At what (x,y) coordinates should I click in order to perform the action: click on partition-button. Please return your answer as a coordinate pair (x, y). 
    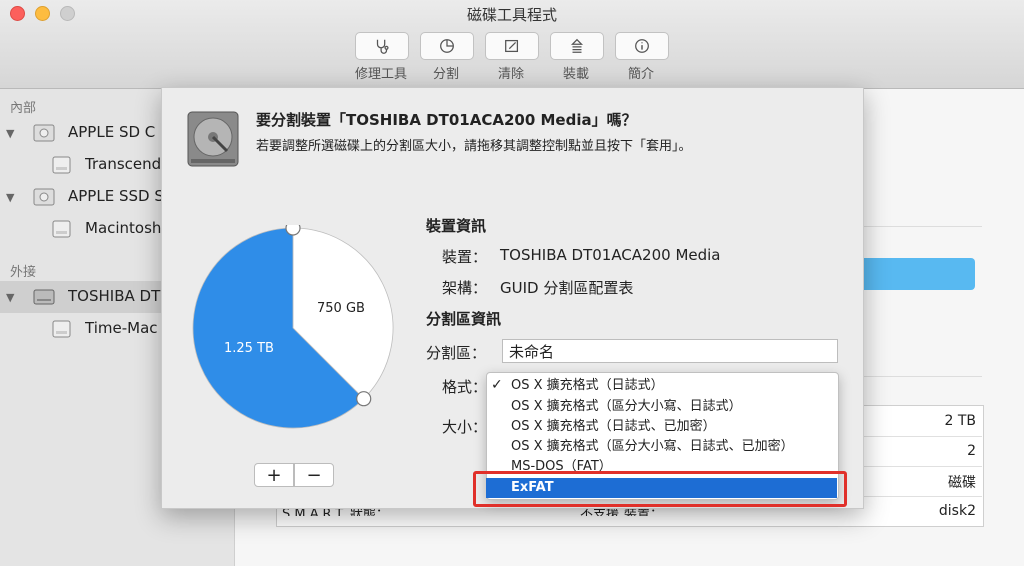
    Looking at the image, I should click on (447, 46).